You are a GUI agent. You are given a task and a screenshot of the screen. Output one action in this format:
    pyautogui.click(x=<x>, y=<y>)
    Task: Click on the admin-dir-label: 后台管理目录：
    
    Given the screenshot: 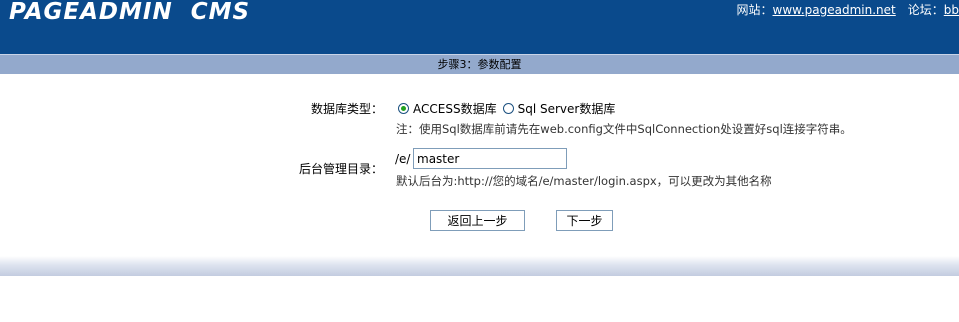 What is the action you would take?
    pyautogui.click(x=340, y=169)
    